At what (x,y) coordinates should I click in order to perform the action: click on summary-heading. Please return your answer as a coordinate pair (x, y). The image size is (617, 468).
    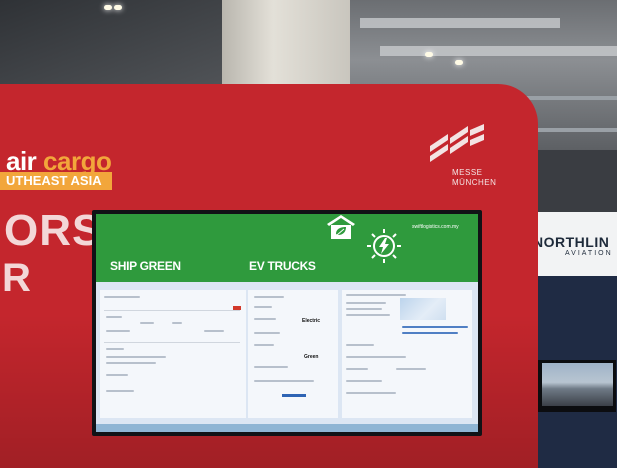
    Looking at the image, I should click on (376, 295).